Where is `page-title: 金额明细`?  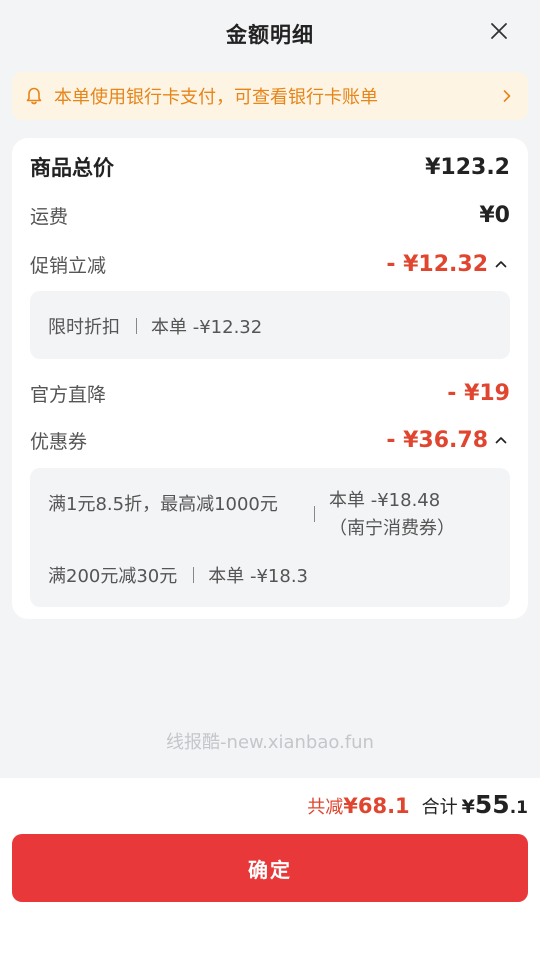
page-title: 金额明细 is located at coordinates (270, 35).